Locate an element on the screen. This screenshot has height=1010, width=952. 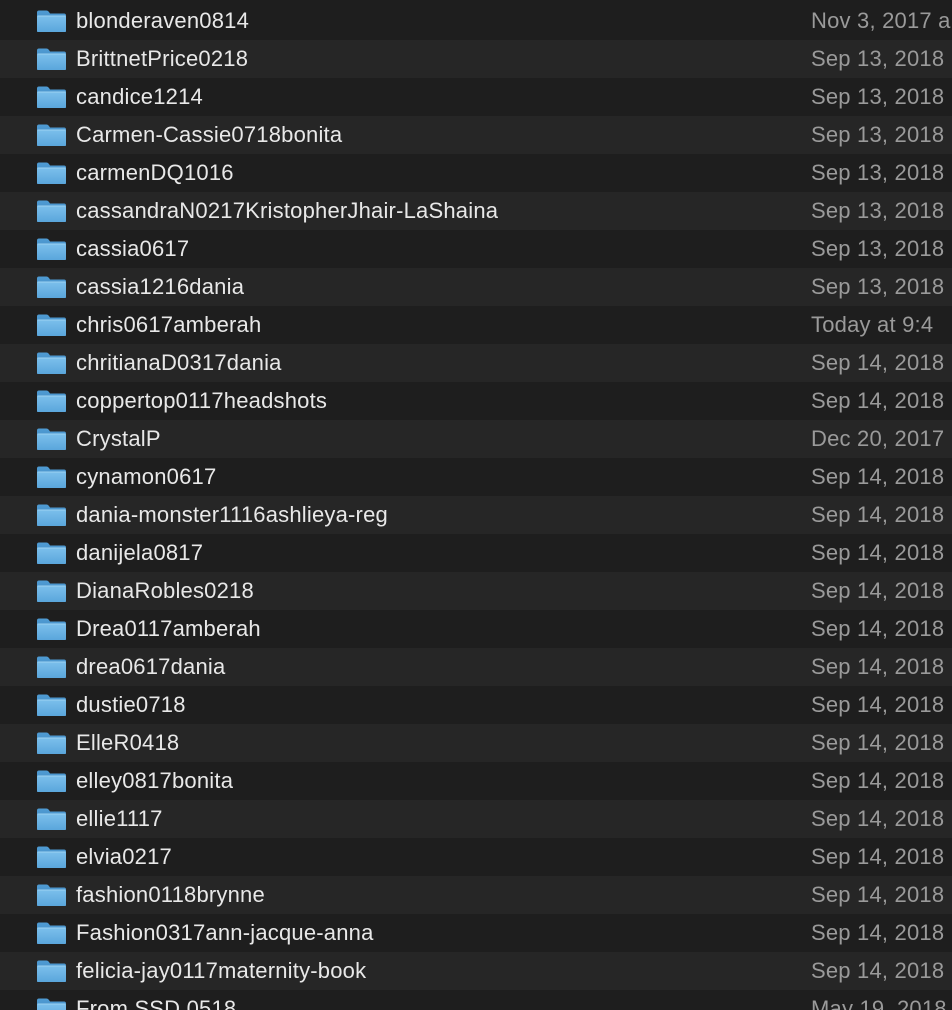
file-row: elvia0217 Sep 14, 2018 is located at coordinates (476, 857).